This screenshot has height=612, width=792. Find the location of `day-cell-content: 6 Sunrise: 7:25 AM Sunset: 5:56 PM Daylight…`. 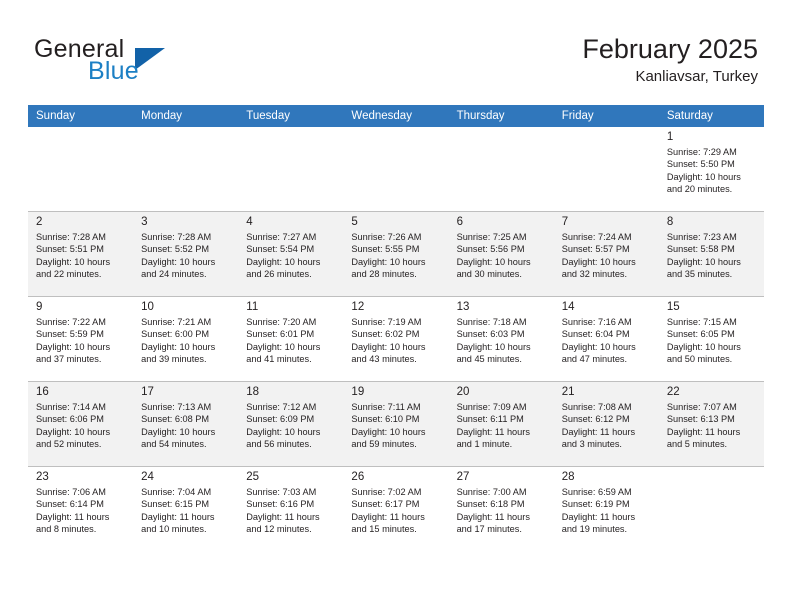

day-cell-content: 6 Sunrise: 7:25 AM Sunset: 5:56 PM Daylight… is located at coordinates (501, 254).